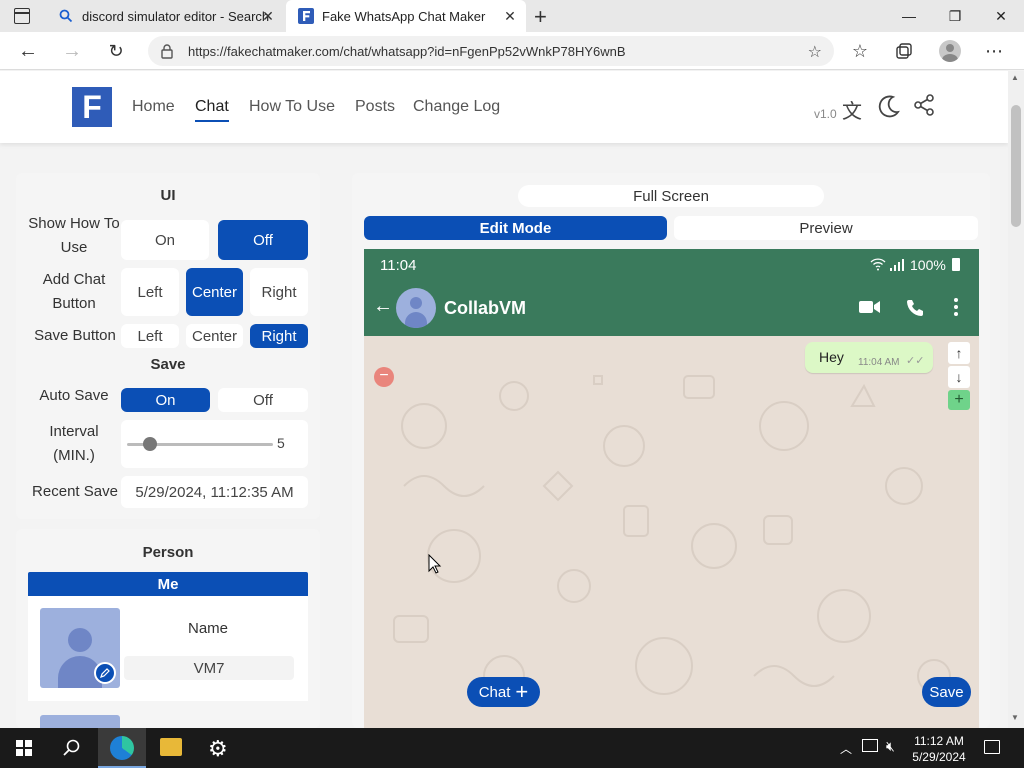 The width and height of the screenshot is (1024, 768). I want to click on show-how-to-use-label: Show How To Use, so click(74, 235).